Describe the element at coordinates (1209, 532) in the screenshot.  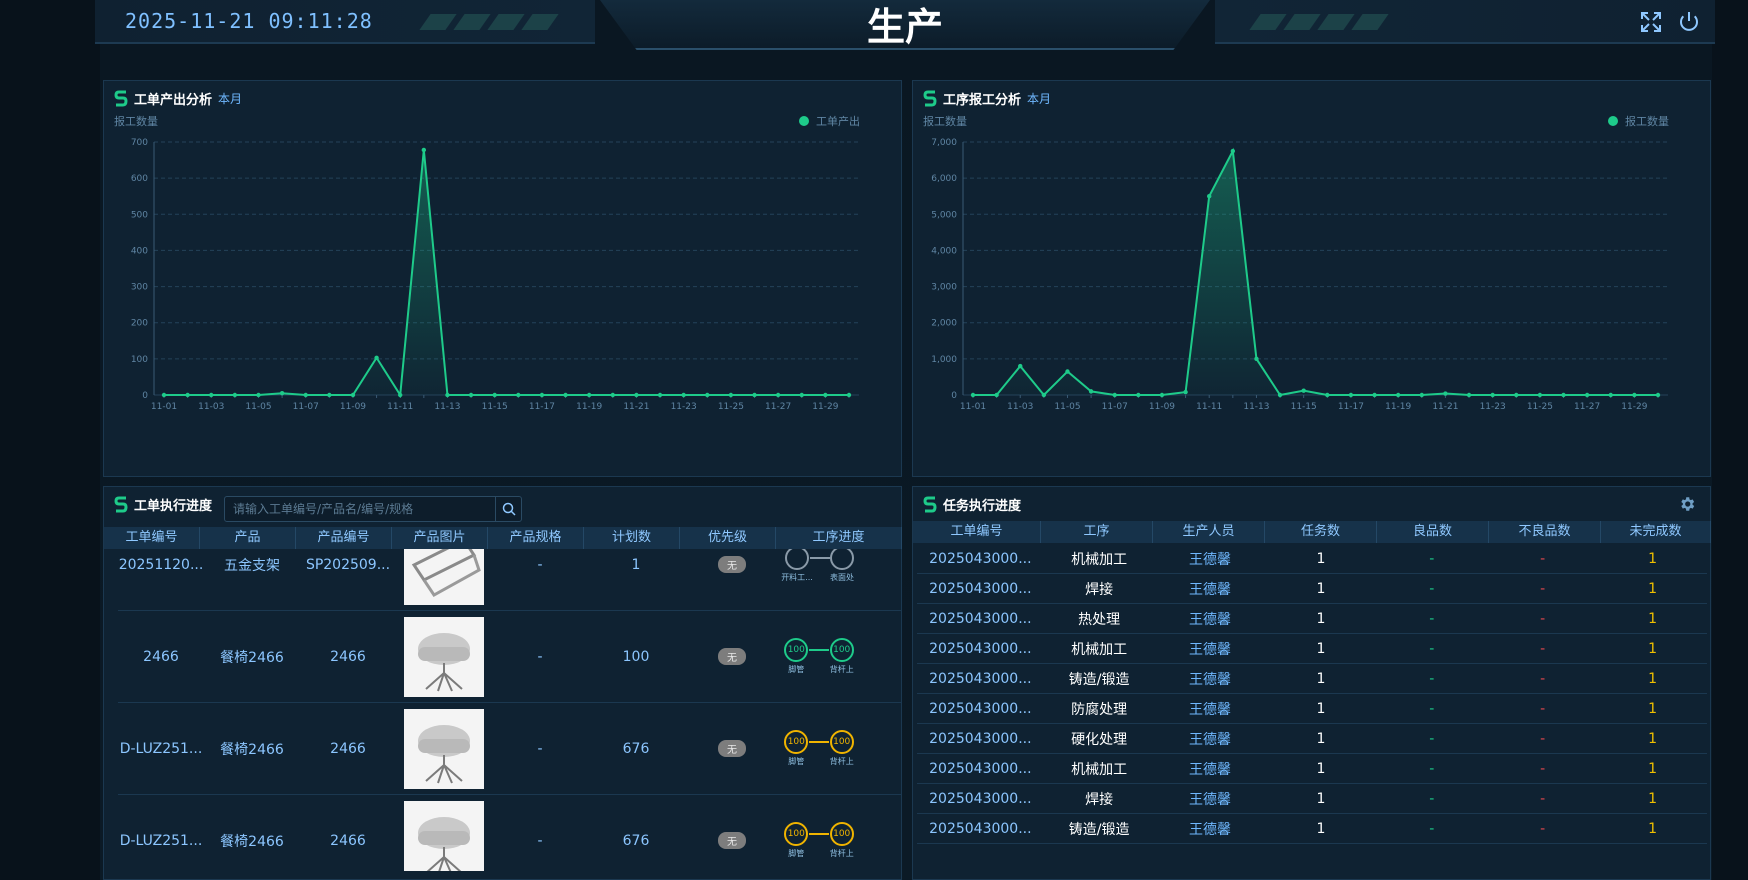
I see `column-header: 生产人员` at that location.